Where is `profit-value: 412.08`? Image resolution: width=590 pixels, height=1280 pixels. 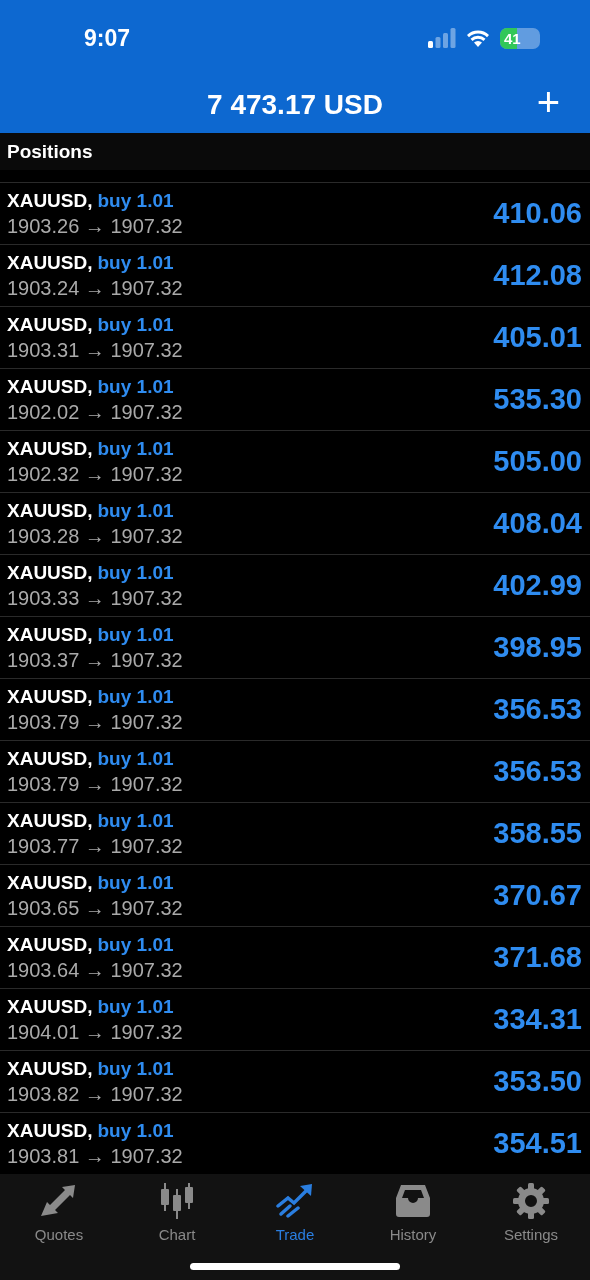
profit-value: 412.08 is located at coordinates (537, 275).